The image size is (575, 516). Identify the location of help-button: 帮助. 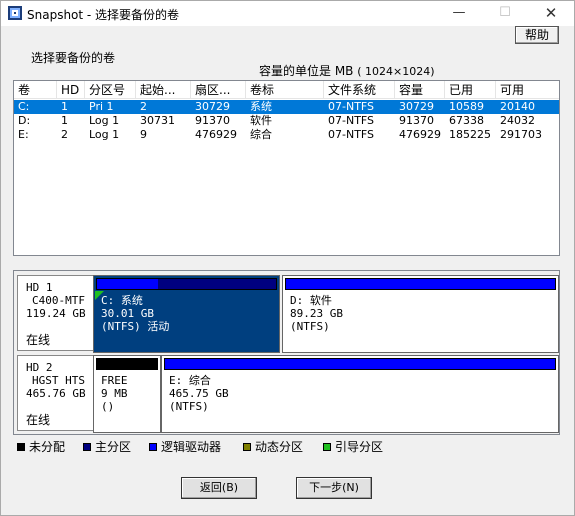
(537, 35).